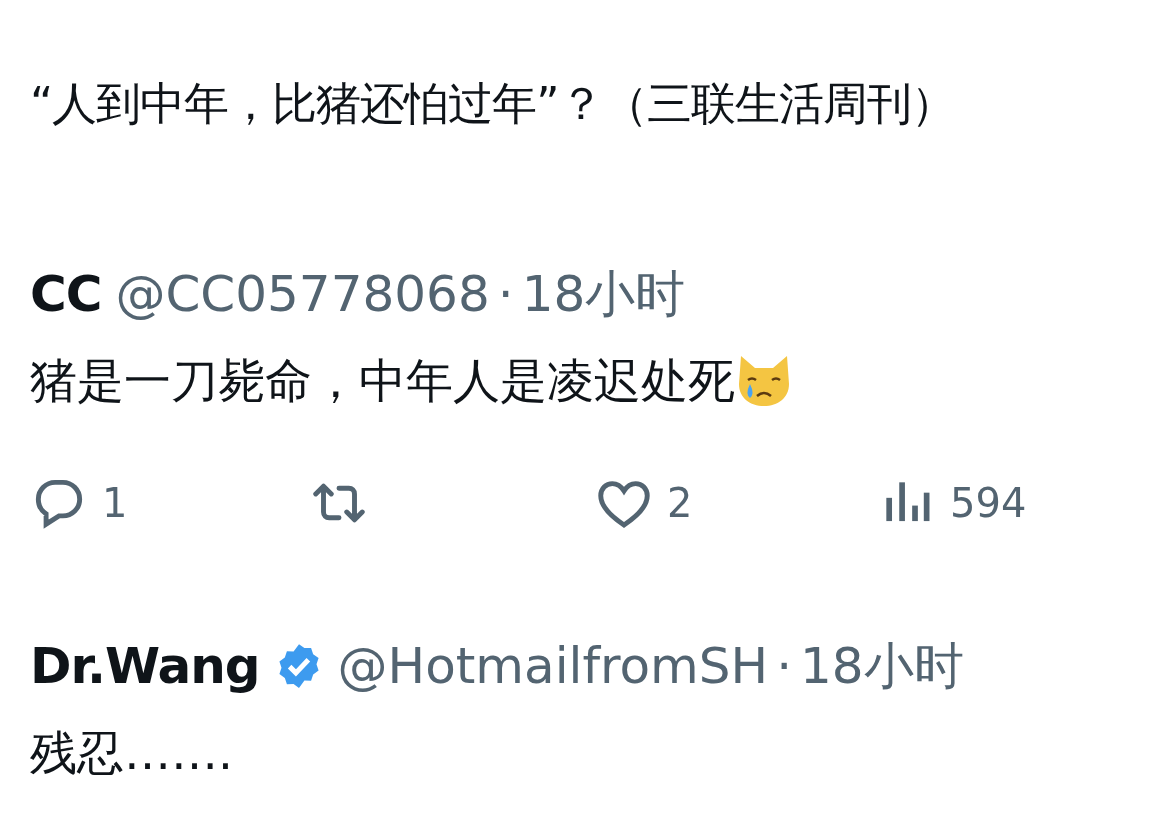  Describe the element at coordinates (493, 104) in the screenshot. I see `headline: “人到中年，比猪还怕过年”？（三联生活周刊）` at that location.